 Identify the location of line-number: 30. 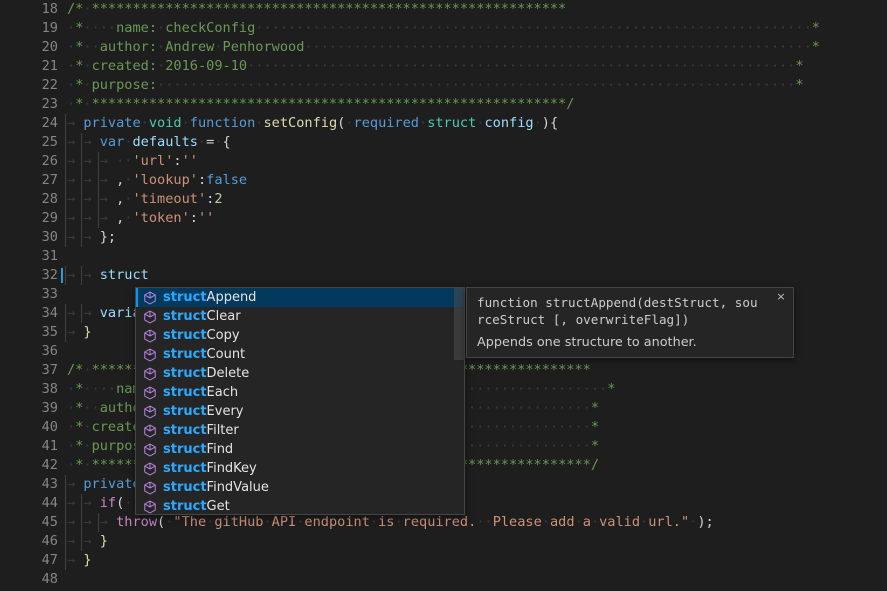
(49, 237).